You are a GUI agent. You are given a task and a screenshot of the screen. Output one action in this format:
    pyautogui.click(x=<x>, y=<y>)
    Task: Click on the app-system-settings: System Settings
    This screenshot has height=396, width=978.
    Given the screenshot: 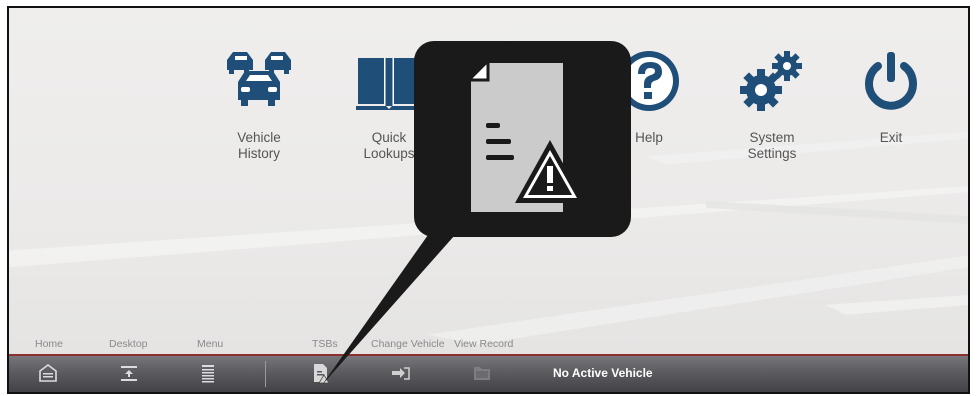 What is the action you would take?
    pyautogui.click(x=772, y=104)
    